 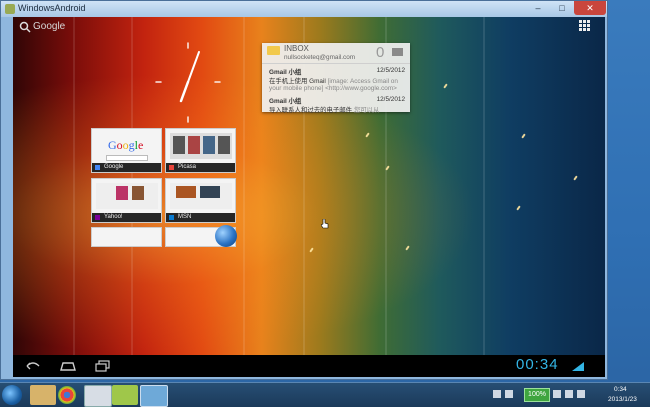 I want to click on email-subject: 导入联系人和过去的电子邮件, so click(x=311, y=110).